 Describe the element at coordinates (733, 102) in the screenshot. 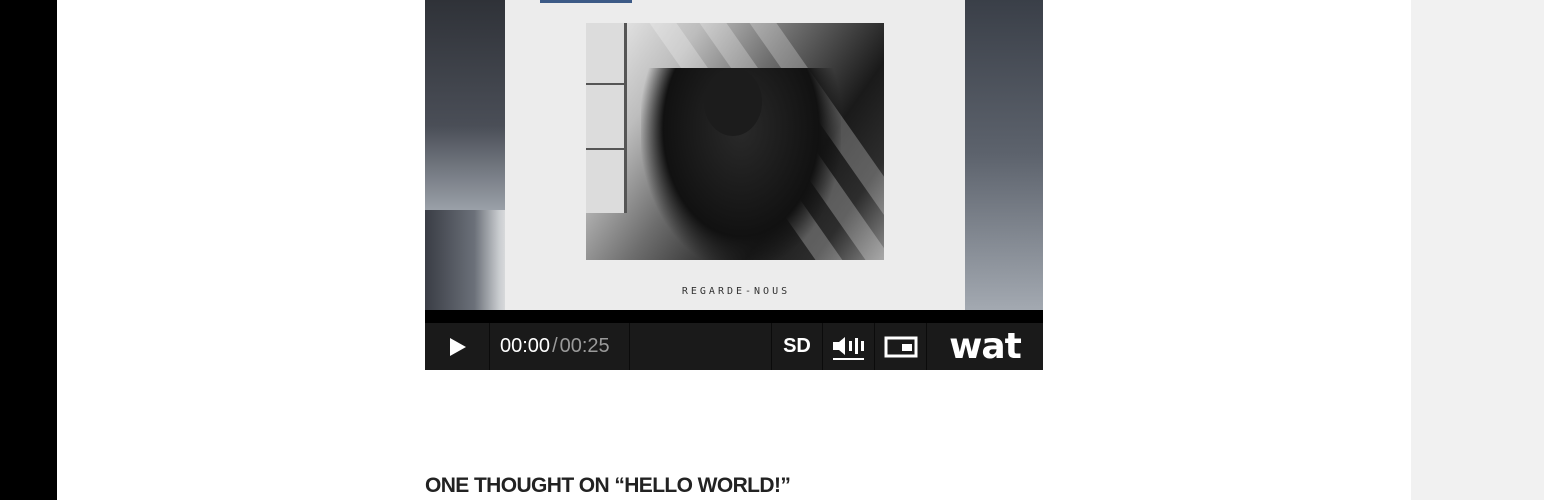

I see `figure-head` at that location.